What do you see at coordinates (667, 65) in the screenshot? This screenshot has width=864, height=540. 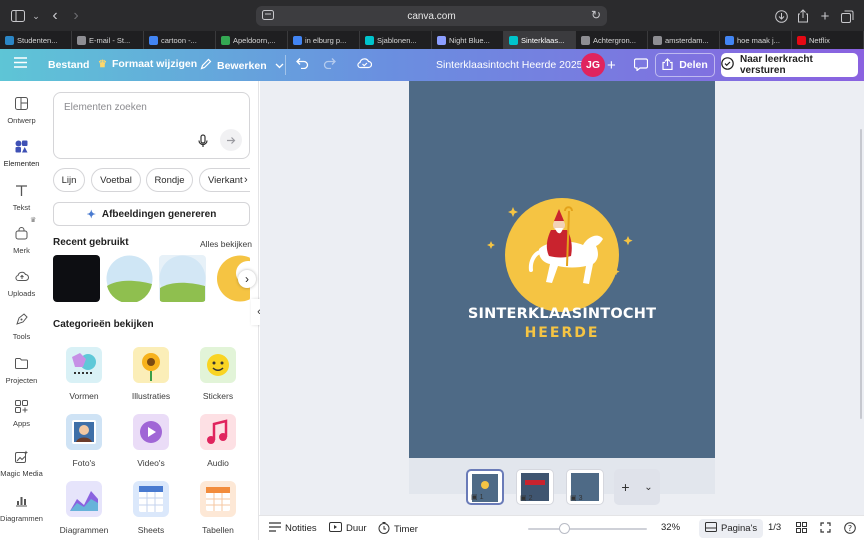 I see `upload-share-icon` at bounding box center [667, 65].